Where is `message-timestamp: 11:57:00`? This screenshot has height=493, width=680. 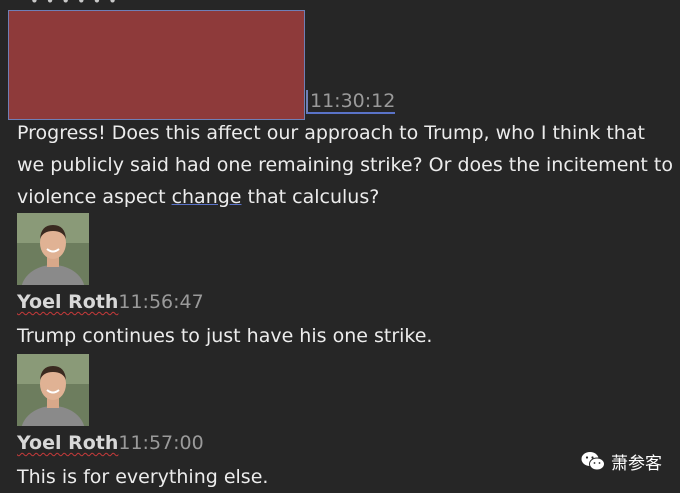 message-timestamp: 11:57:00 is located at coordinates (161, 443).